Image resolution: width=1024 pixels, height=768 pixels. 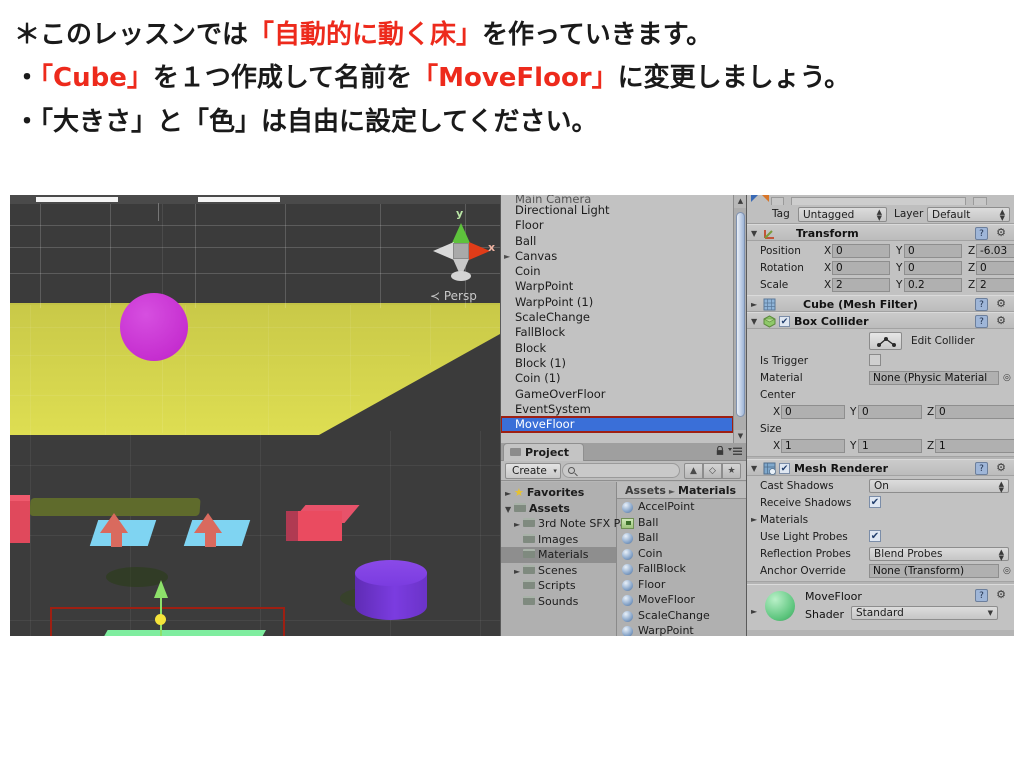 What do you see at coordinates (731, 471) in the screenshot?
I see `favorite-star-icon: ★` at bounding box center [731, 471].